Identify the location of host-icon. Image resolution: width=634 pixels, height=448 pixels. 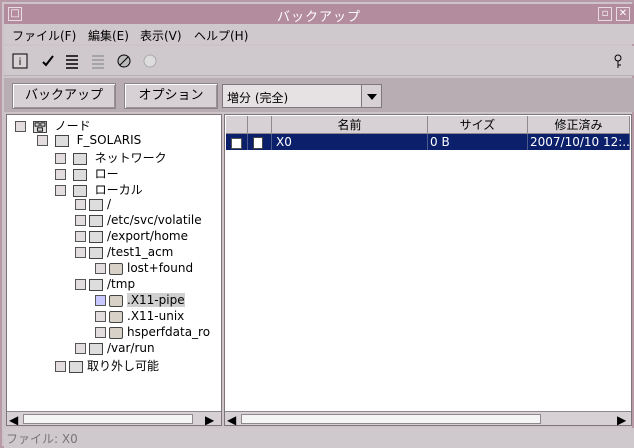
(61, 140).